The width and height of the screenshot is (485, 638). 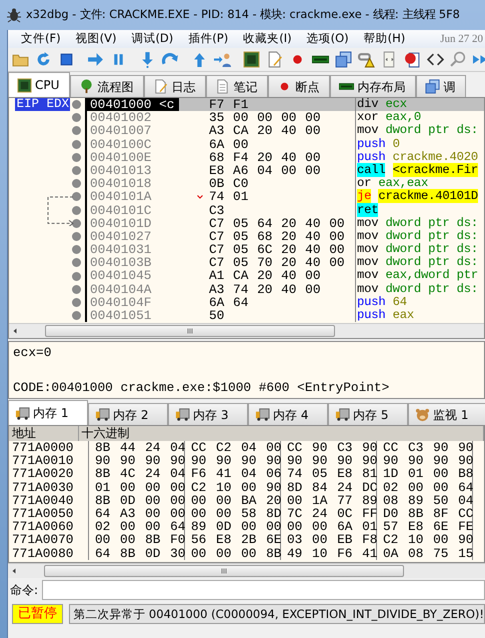 I want to click on hex-cell: C2 10 00 90, so click(x=425, y=539).